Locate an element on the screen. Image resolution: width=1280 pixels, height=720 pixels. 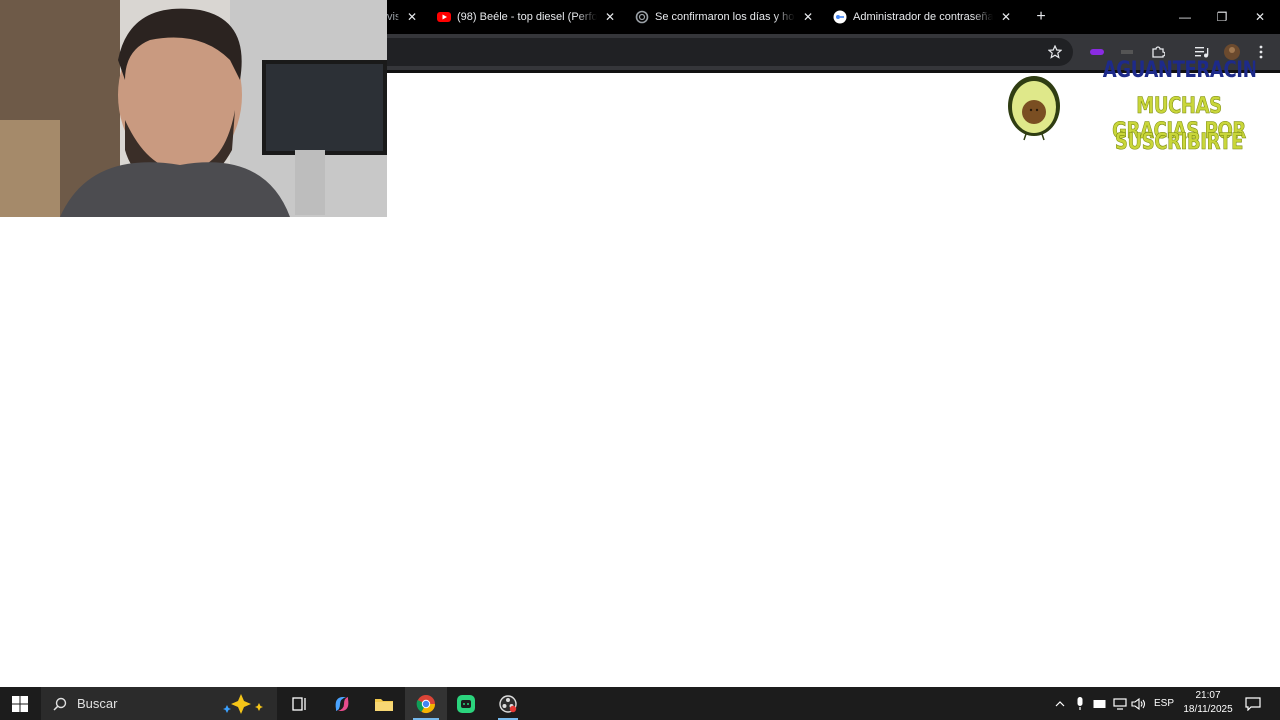
notifications-icon is located at coordinates (1253, 703).